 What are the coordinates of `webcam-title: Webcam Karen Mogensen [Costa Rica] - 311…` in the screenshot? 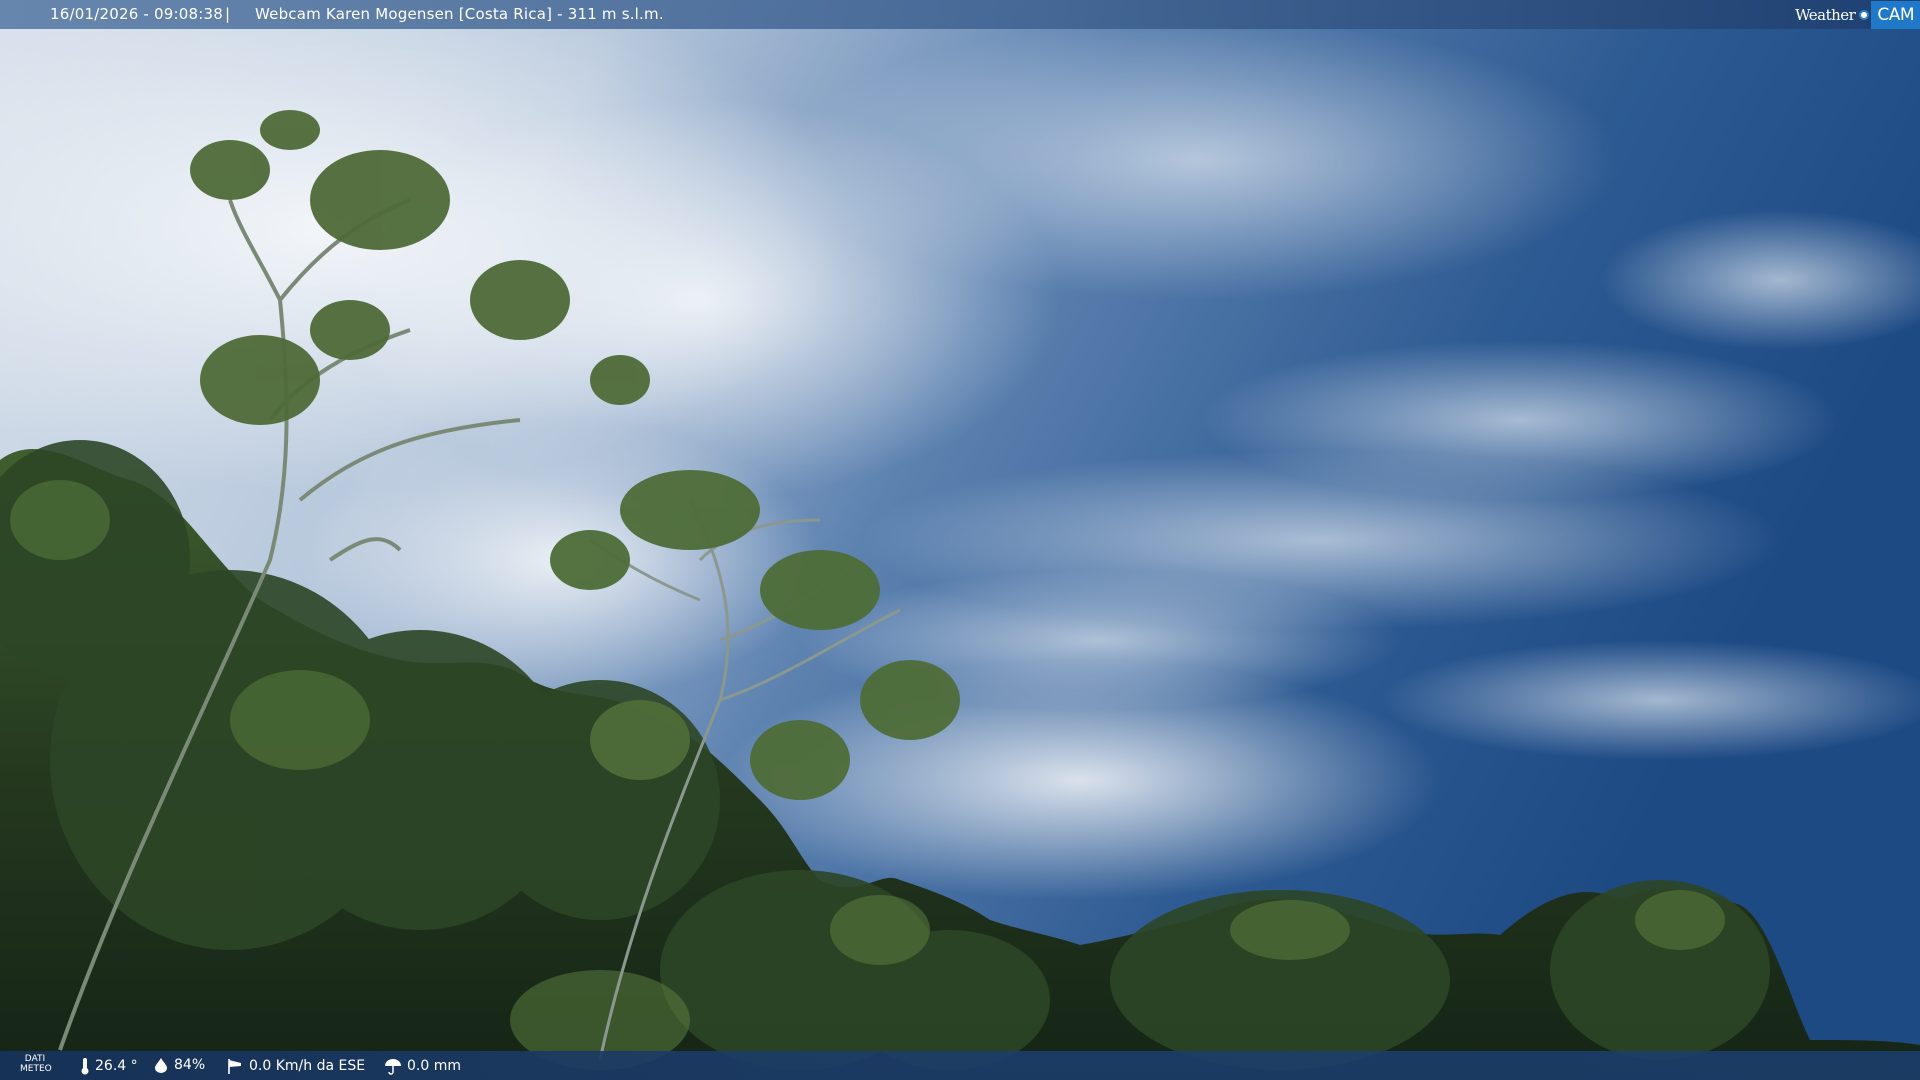 It's located at (459, 14).